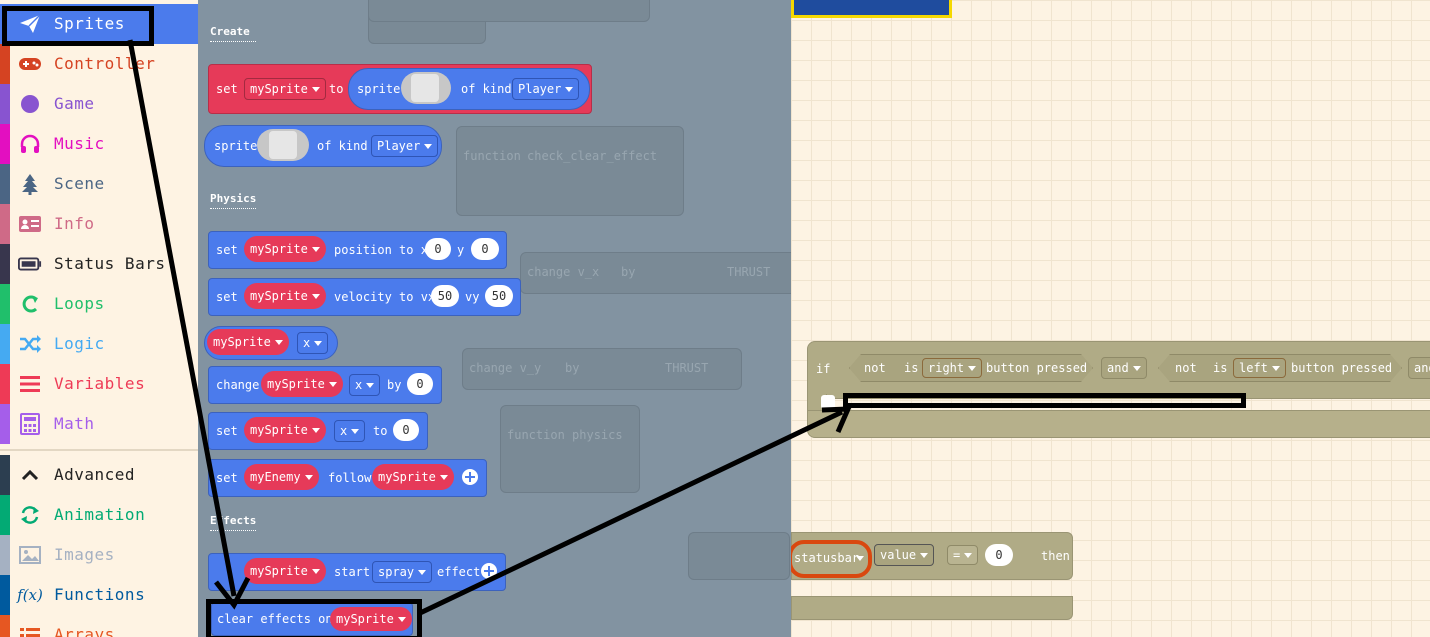  Describe the element at coordinates (364, 297) in the screenshot. I see `set-velocity-block: set mySprite velocity to vx 50 vy 50` at that location.